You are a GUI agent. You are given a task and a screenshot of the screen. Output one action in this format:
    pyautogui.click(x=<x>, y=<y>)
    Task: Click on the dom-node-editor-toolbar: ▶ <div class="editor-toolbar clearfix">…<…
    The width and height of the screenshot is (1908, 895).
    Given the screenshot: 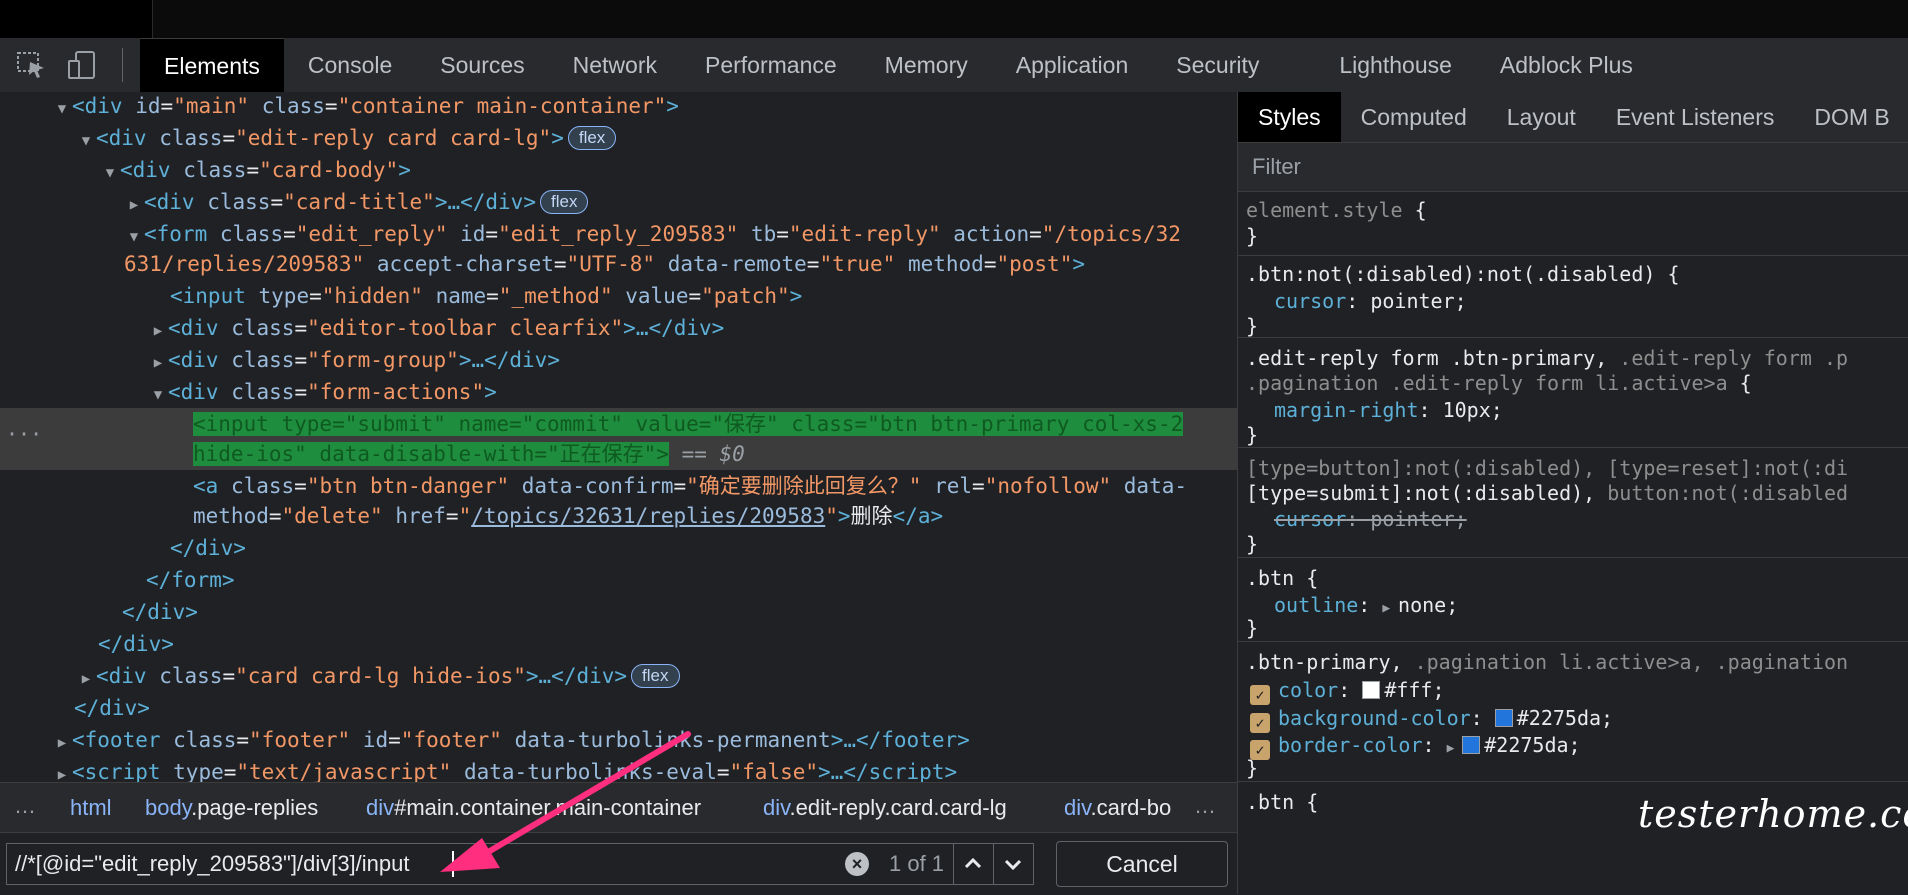 What is the action you would take?
    pyautogui.click(x=436, y=328)
    